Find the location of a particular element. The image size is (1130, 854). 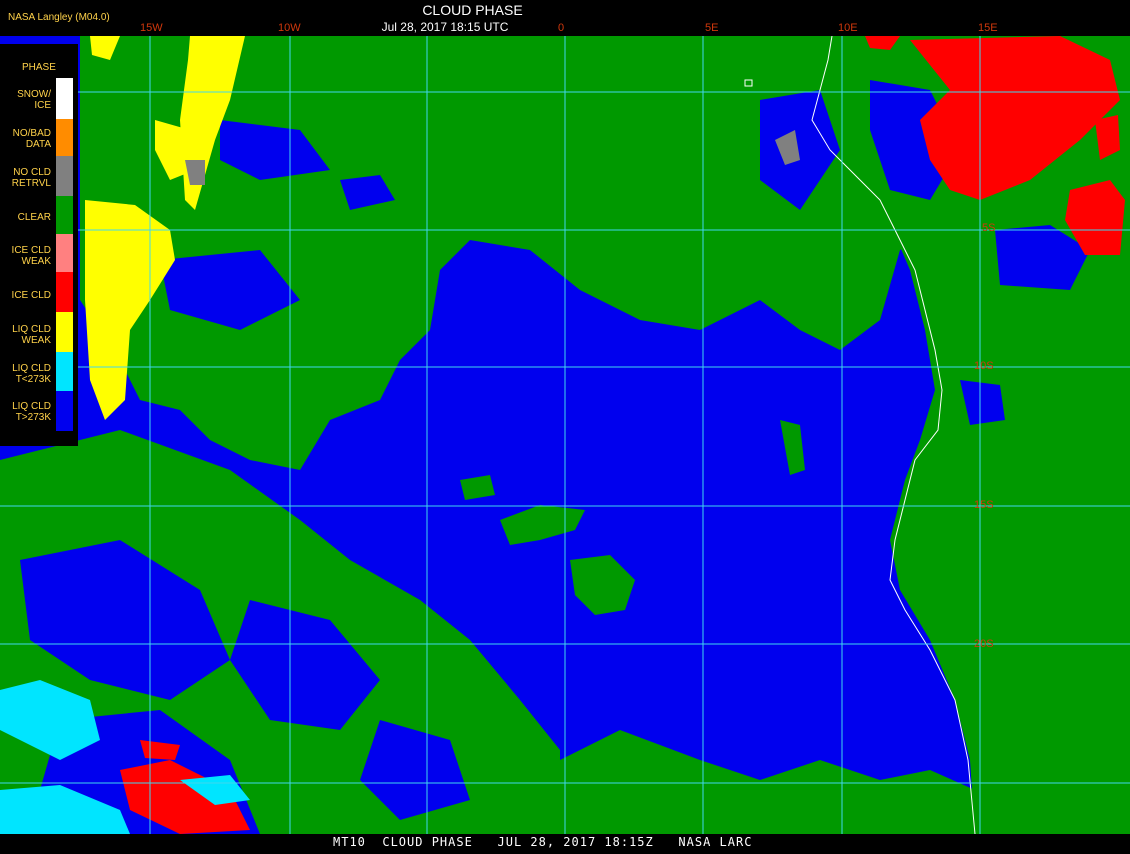

legend-swatch-no-bad-data is located at coordinates (64, 137).